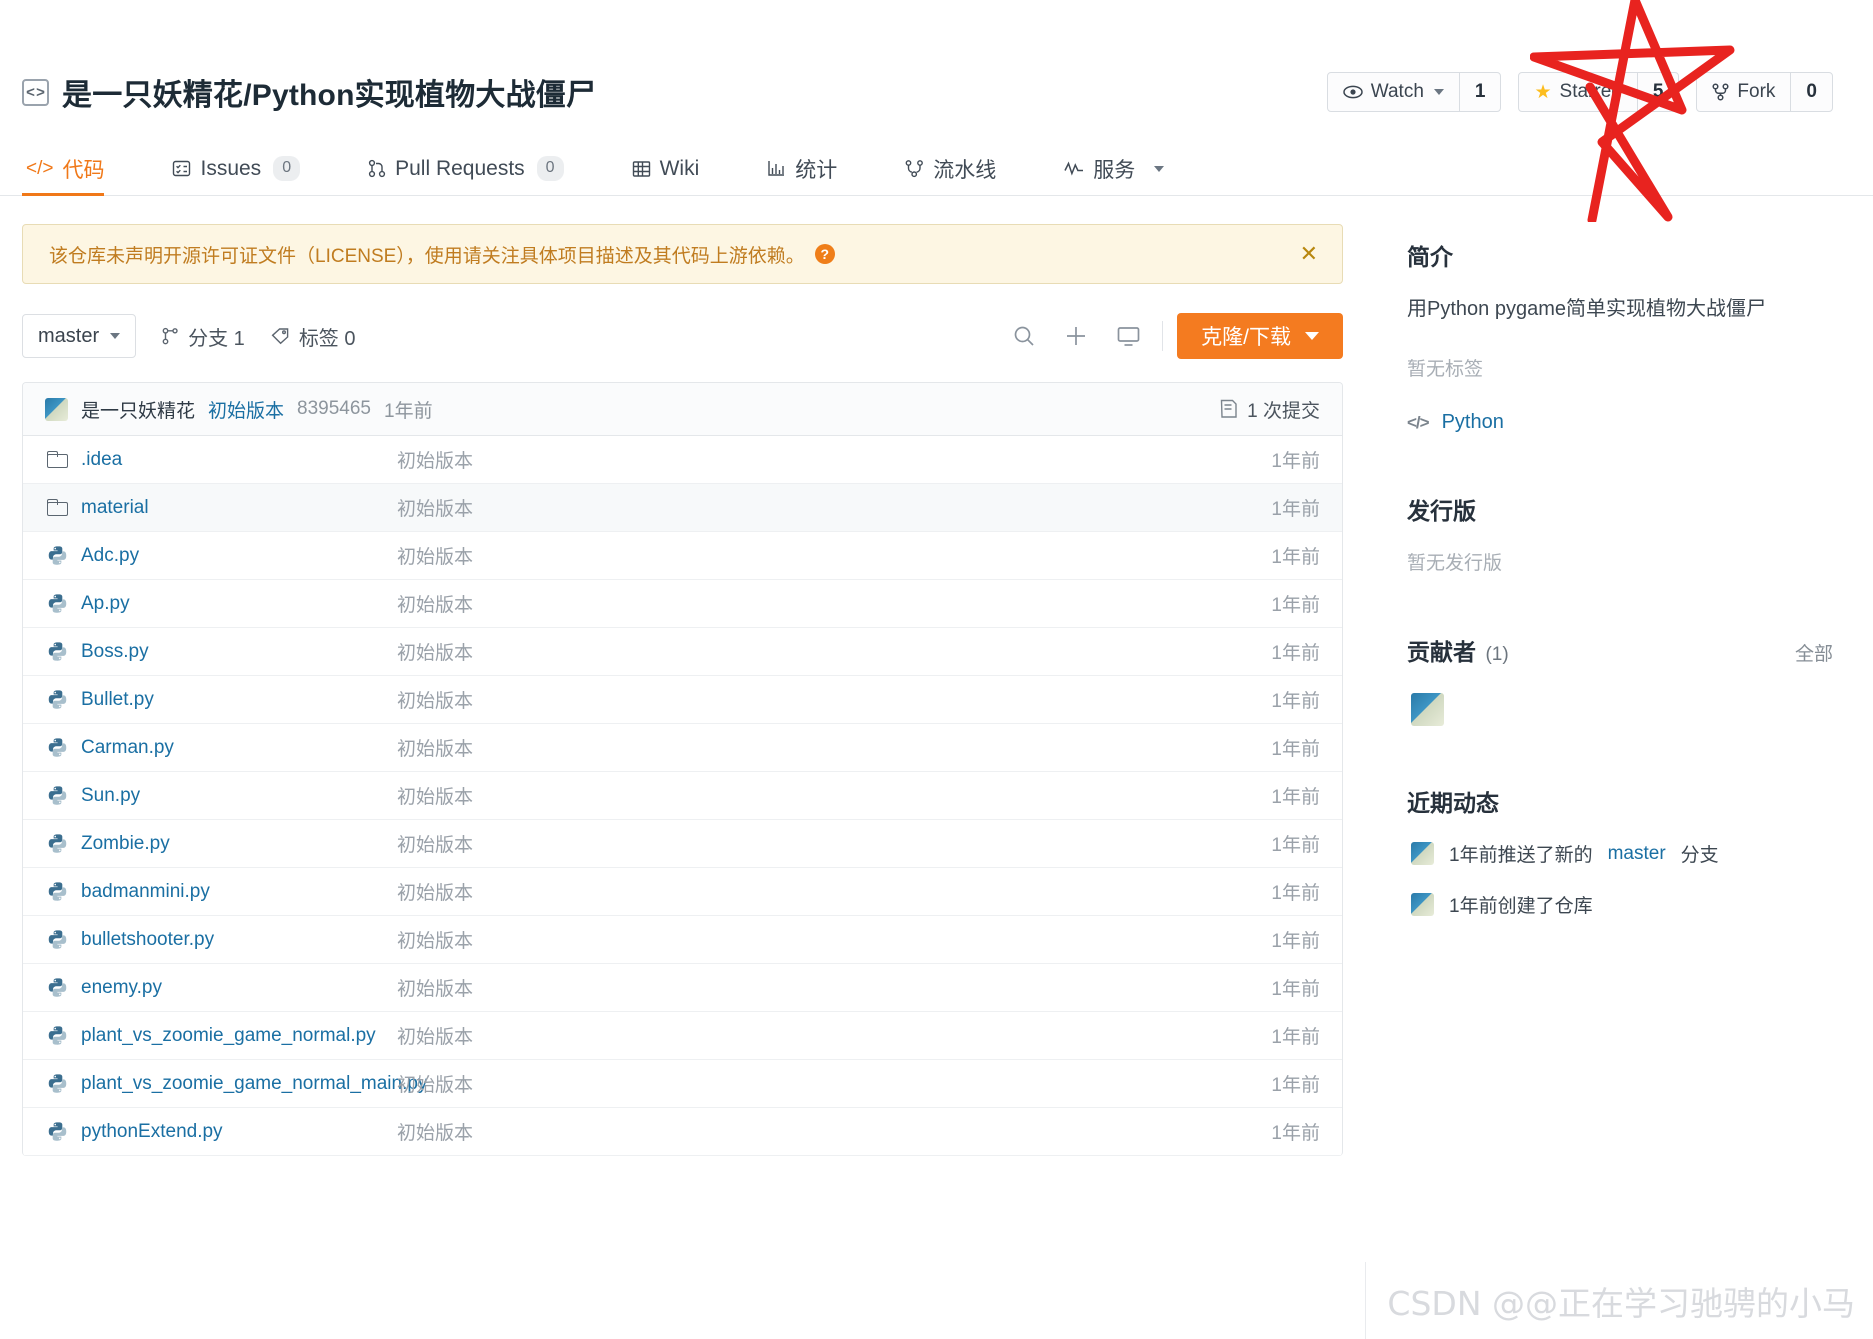  Describe the element at coordinates (222, 460) in the screenshot. I see `file-name-cell: .idea` at that location.